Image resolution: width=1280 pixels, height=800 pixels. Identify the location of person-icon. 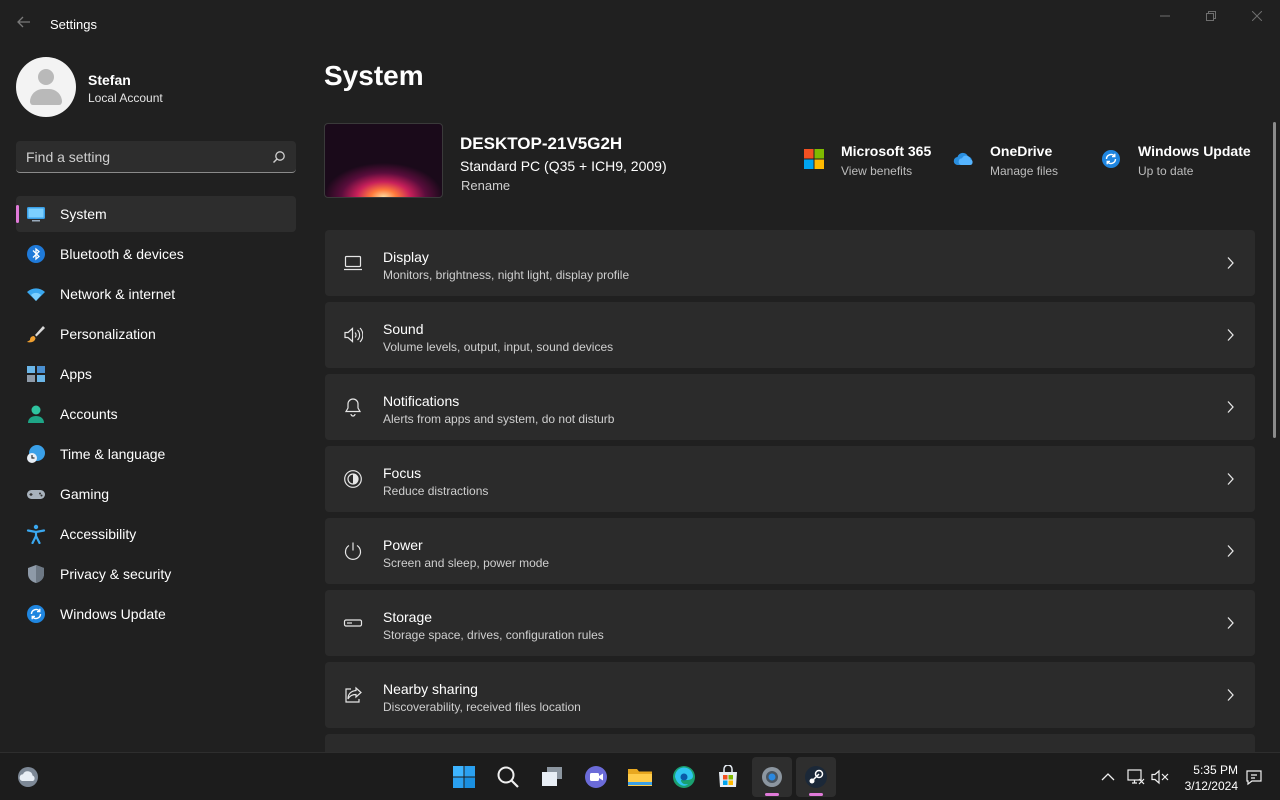
(36, 414).